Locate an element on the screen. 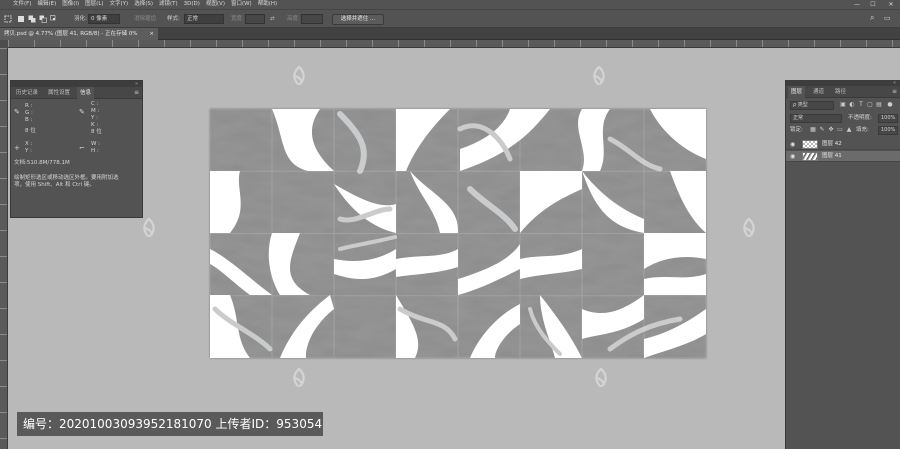 The height and width of the screenshot is (449, 900). opacity-label: 不透明度: is located at coordinates (860, 118).